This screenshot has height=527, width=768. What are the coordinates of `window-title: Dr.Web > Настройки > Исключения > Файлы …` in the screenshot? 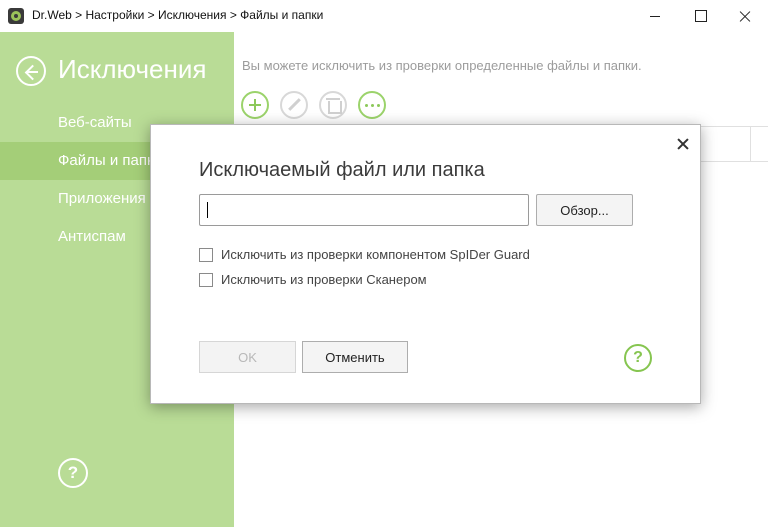 It's located at (178, 15).